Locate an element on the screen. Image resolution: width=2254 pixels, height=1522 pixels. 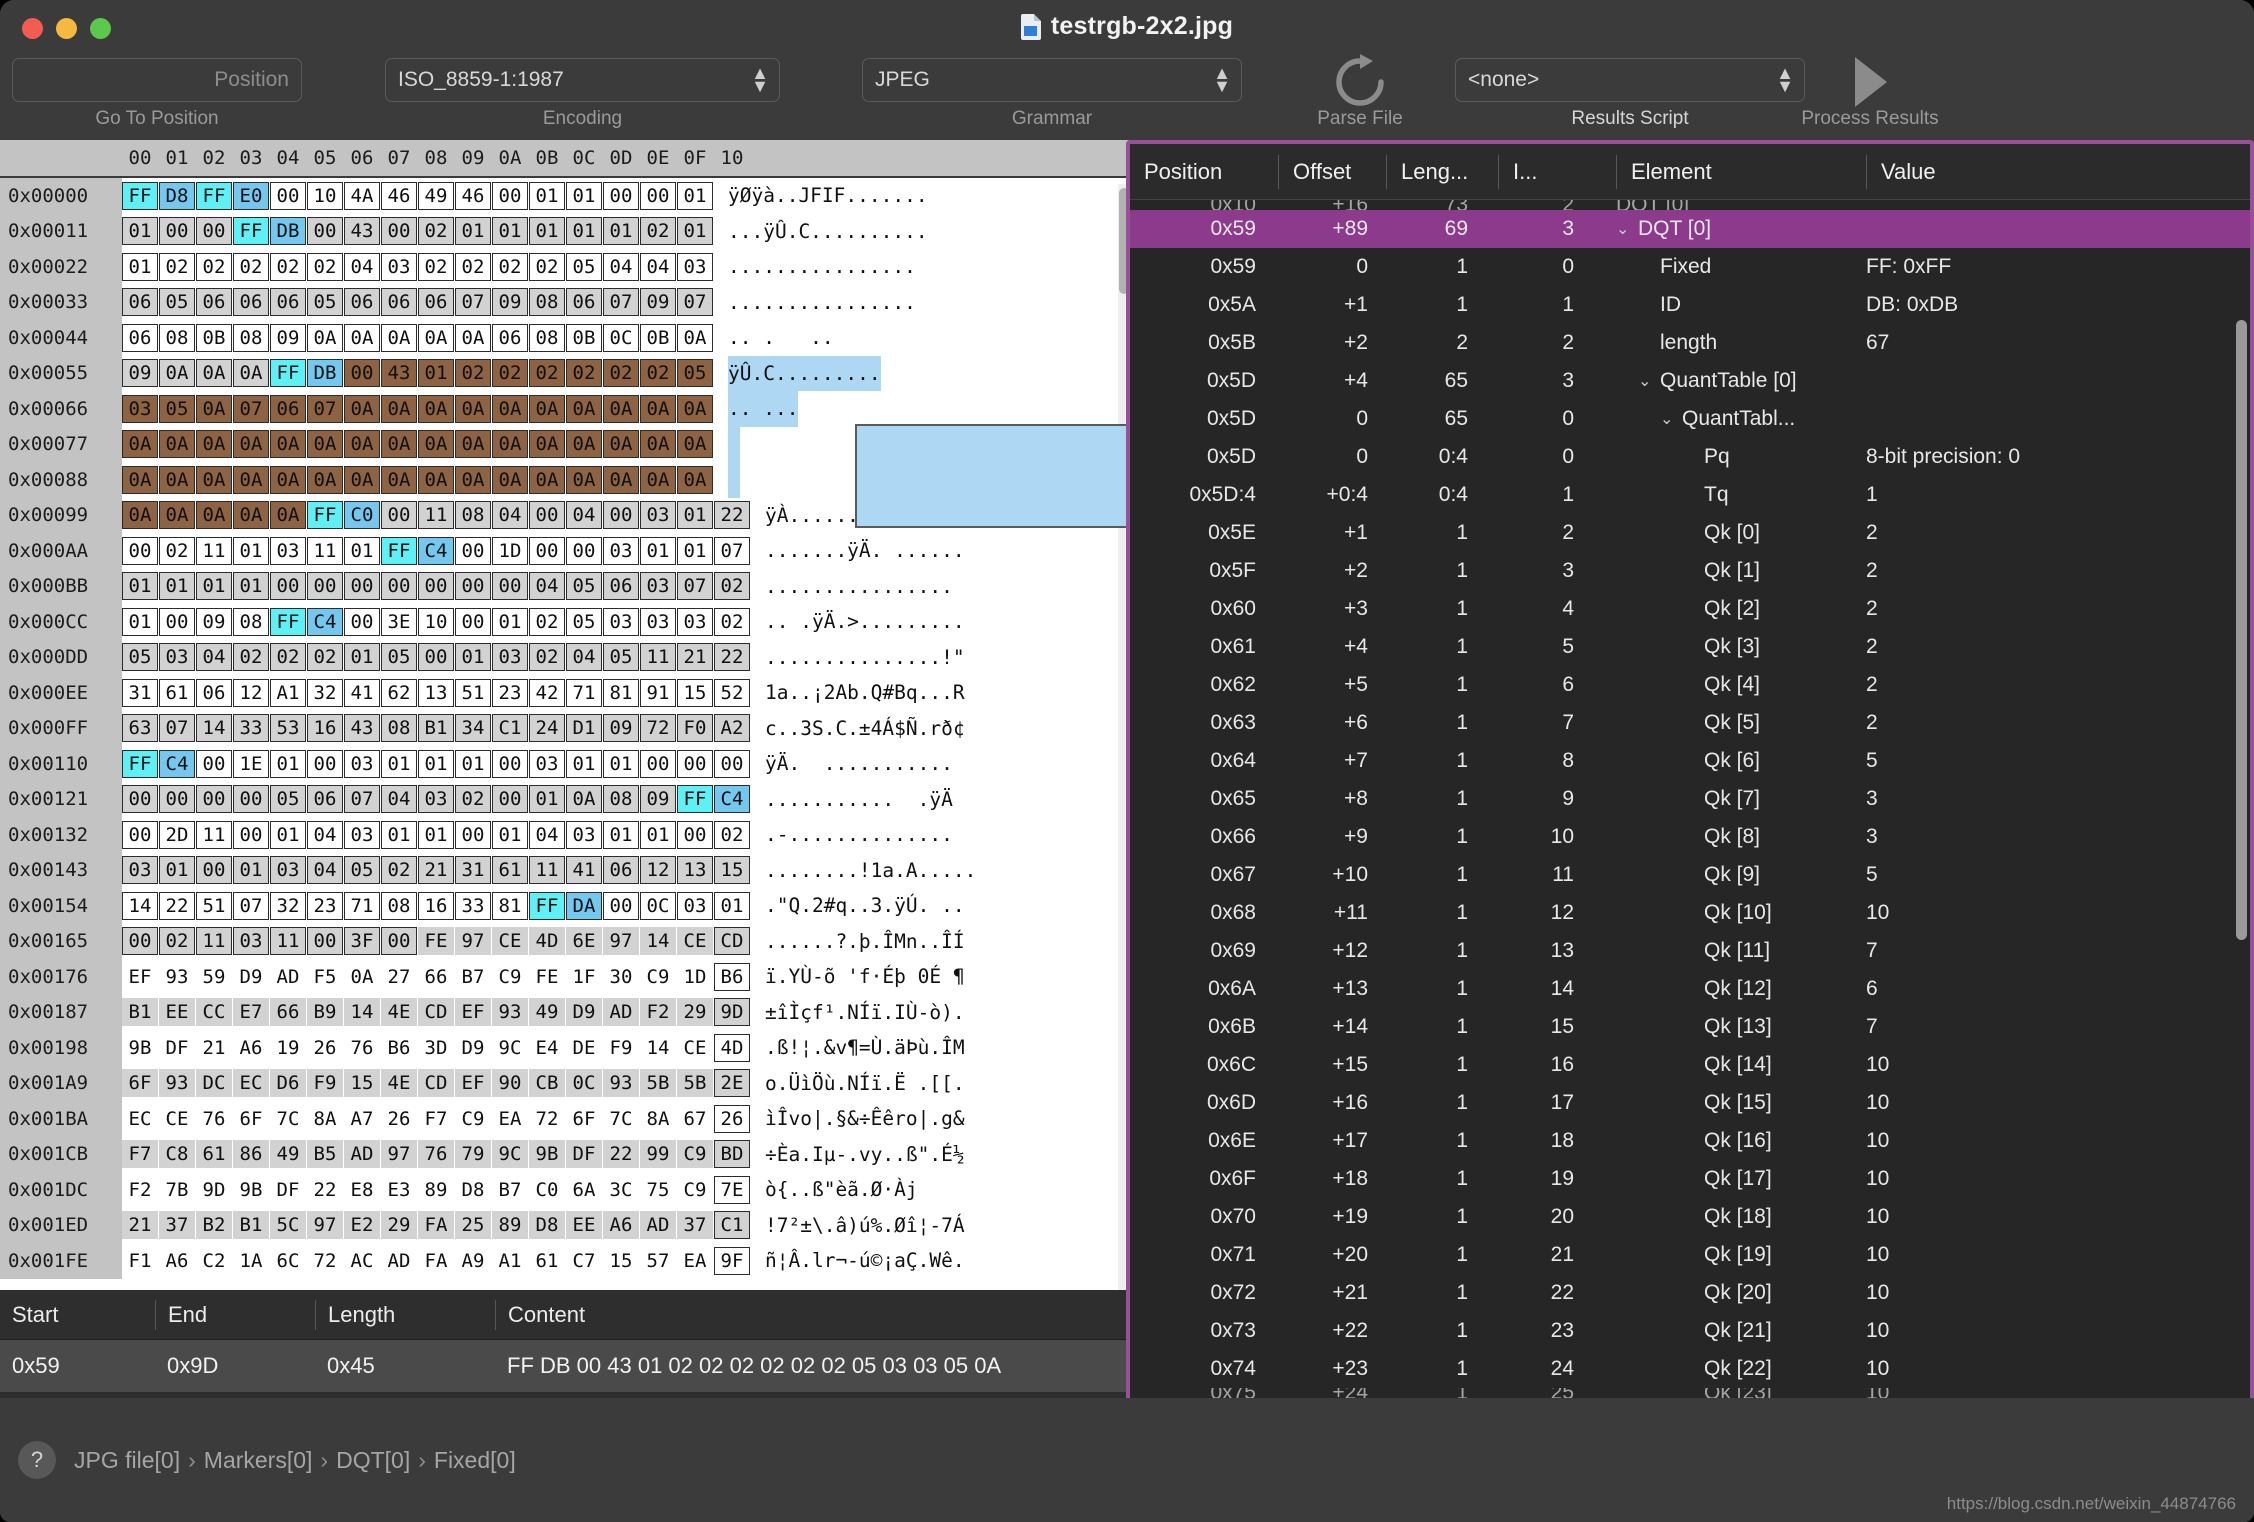
hex-byte: 37 is located at coordinates (177, 1225).